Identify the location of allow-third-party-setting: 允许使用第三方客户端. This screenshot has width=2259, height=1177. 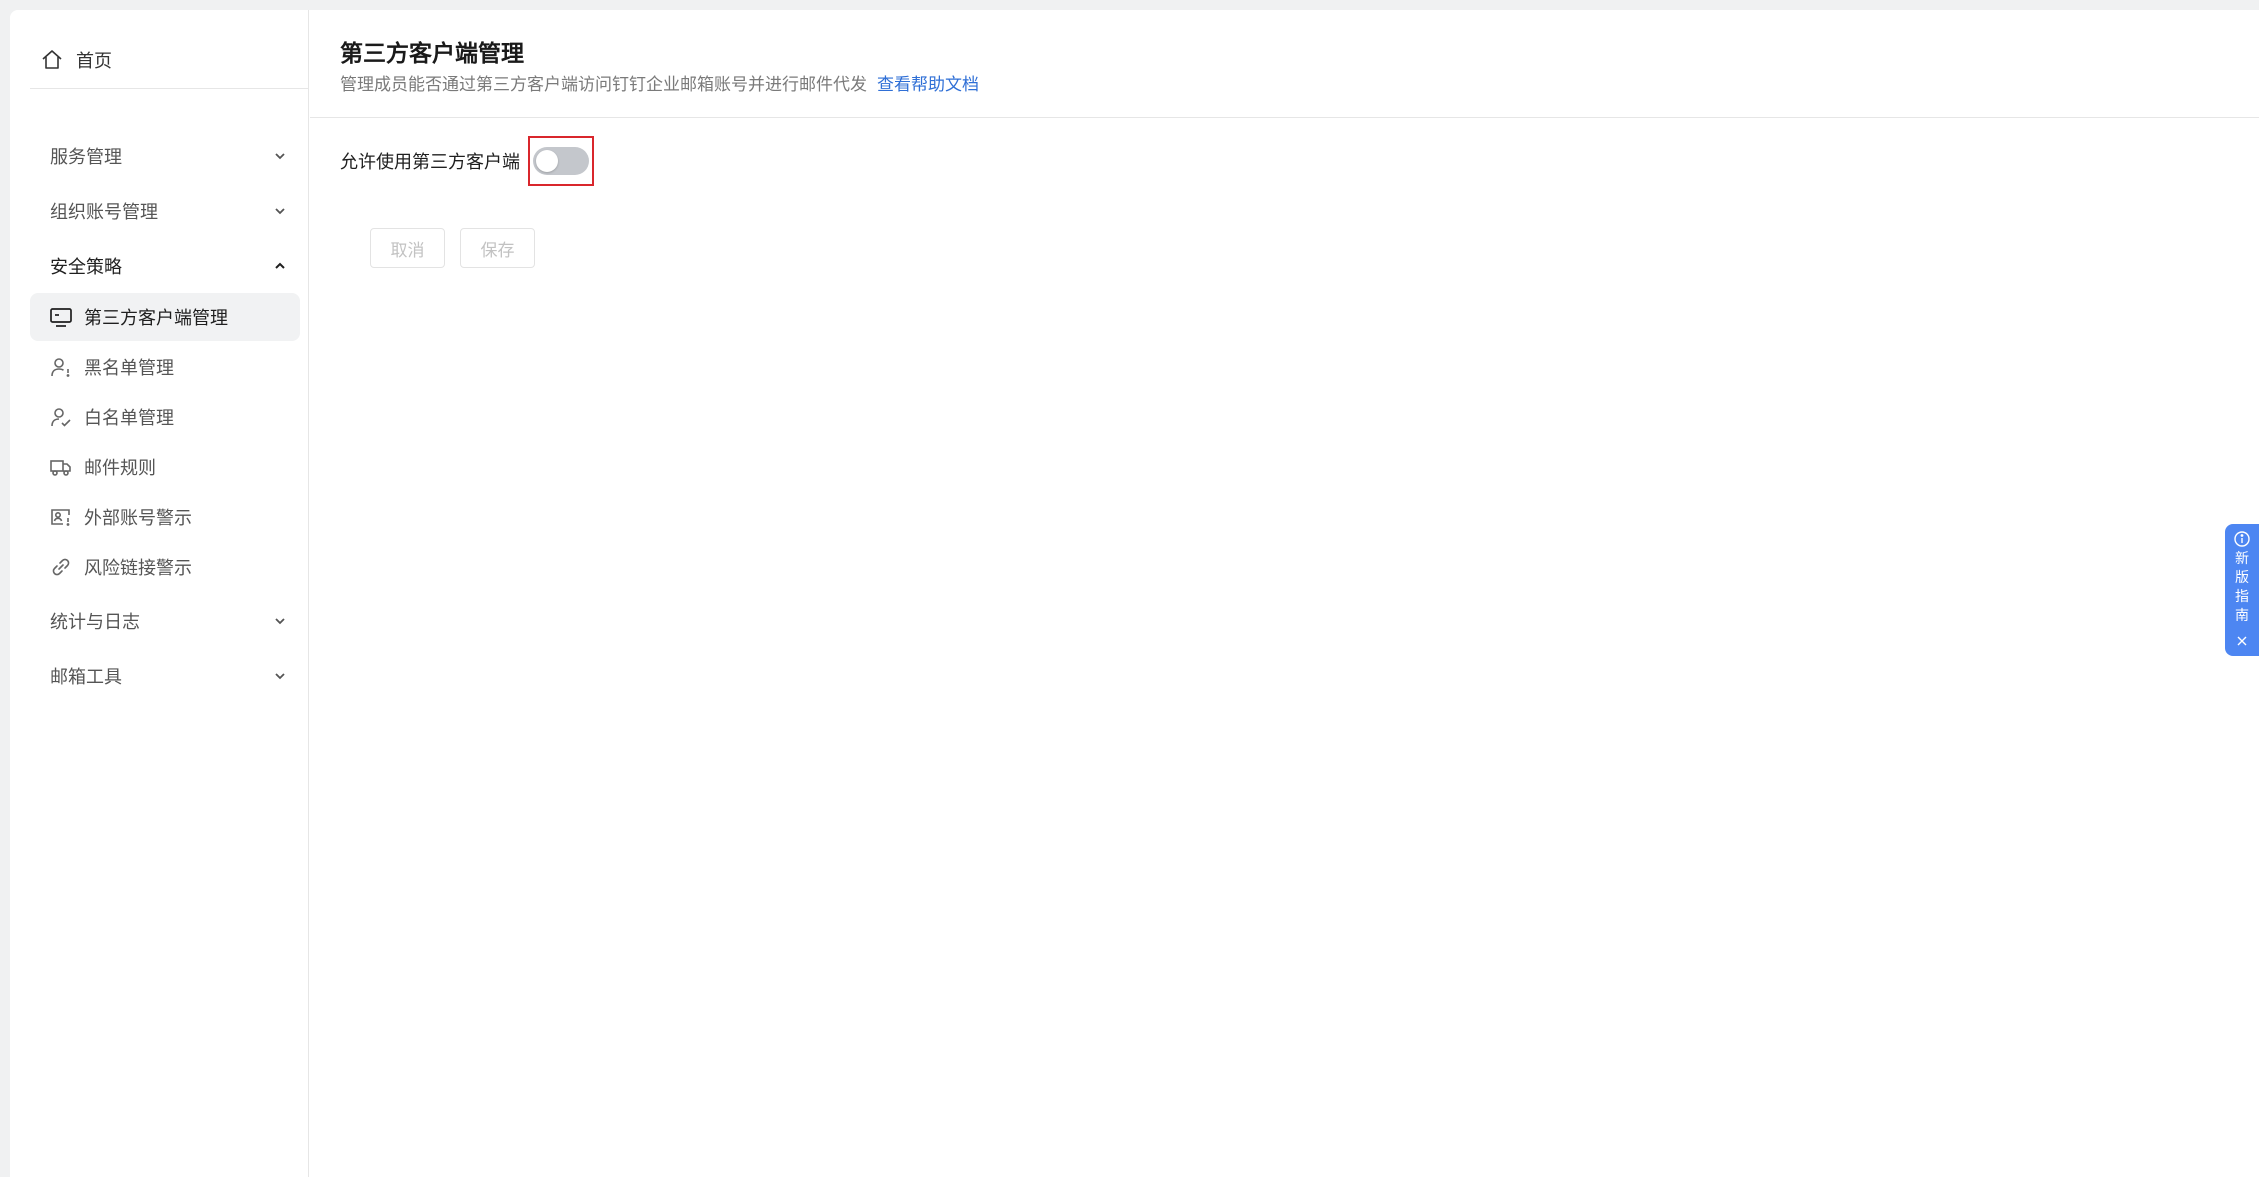
(467, 161).